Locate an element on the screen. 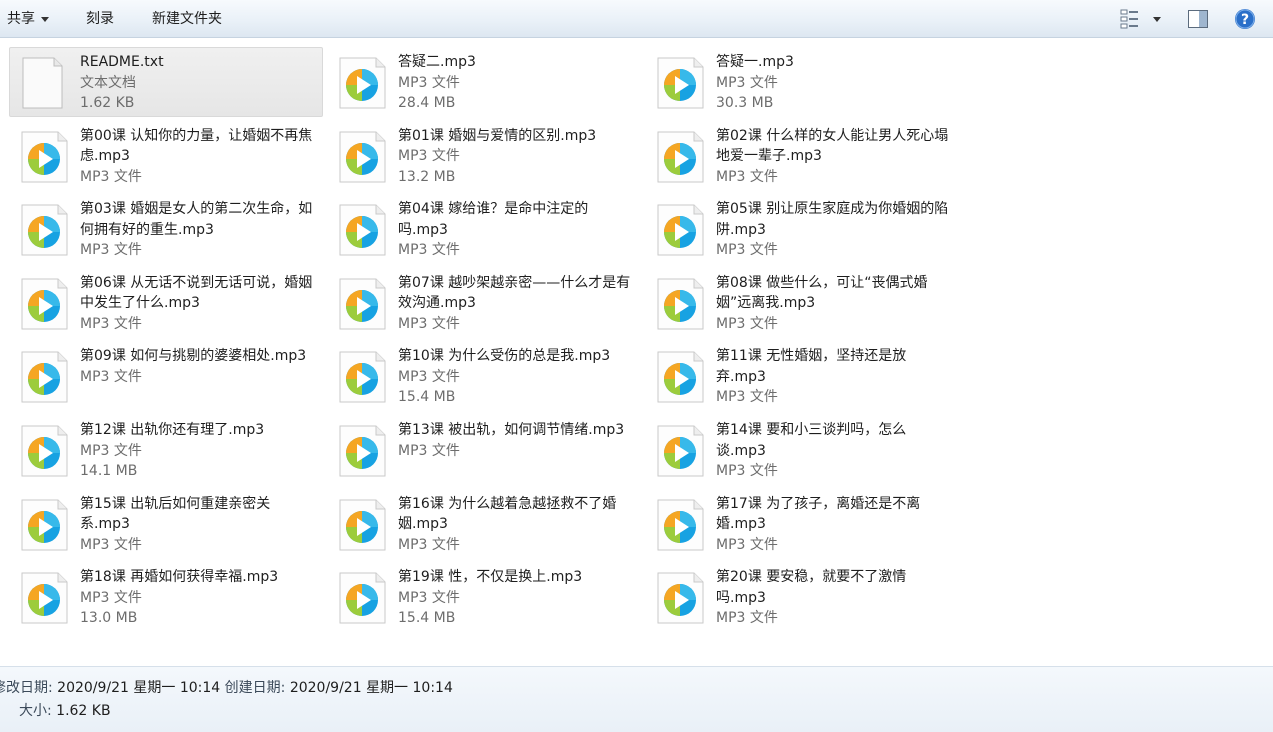 The width and height of the screenshot is (1273, 732). file-name: 第14课 要和小三谈判吗，怎么谈.mp3 is located at coordinates (811, 440).